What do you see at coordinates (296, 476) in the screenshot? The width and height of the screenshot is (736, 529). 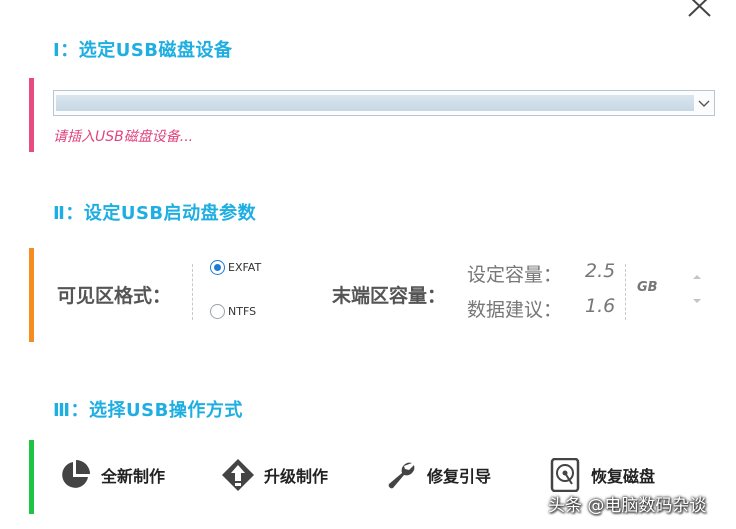 I see `upgrade-create-label: 升级制作` at bounding box center [296, 476].